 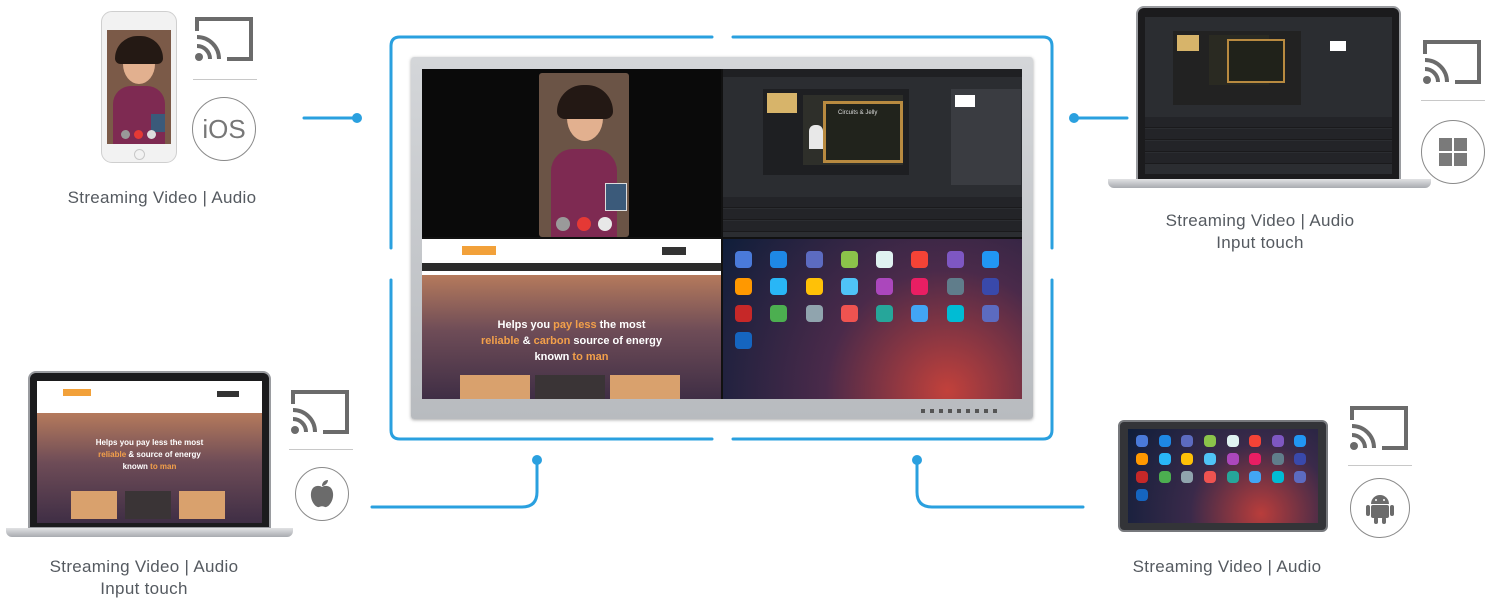 I want to click on ios-icon: iOS, so click(x=224, y=129).